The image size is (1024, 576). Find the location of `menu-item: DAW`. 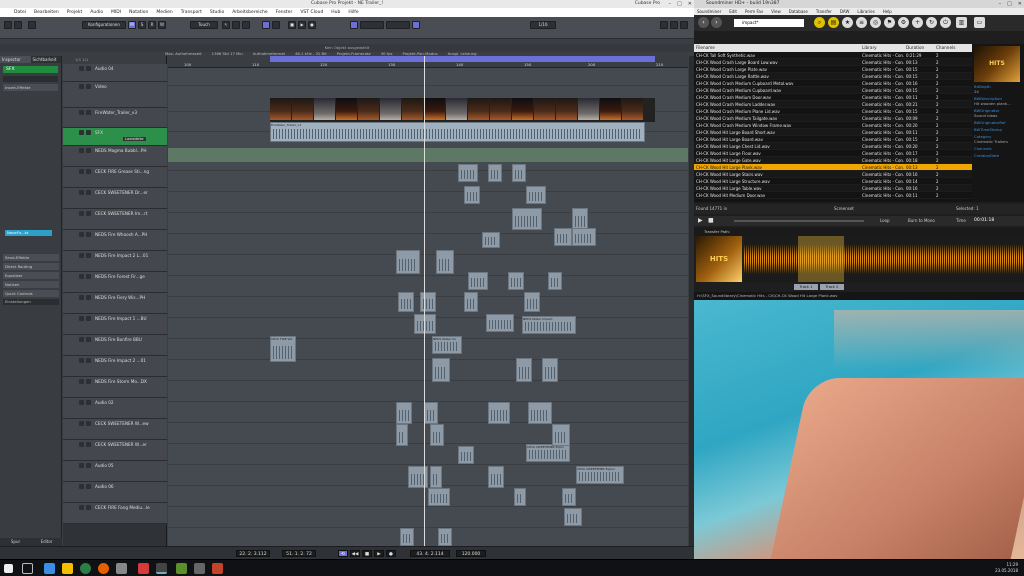

menu-item: DAW is located at coordinates (844, 11).